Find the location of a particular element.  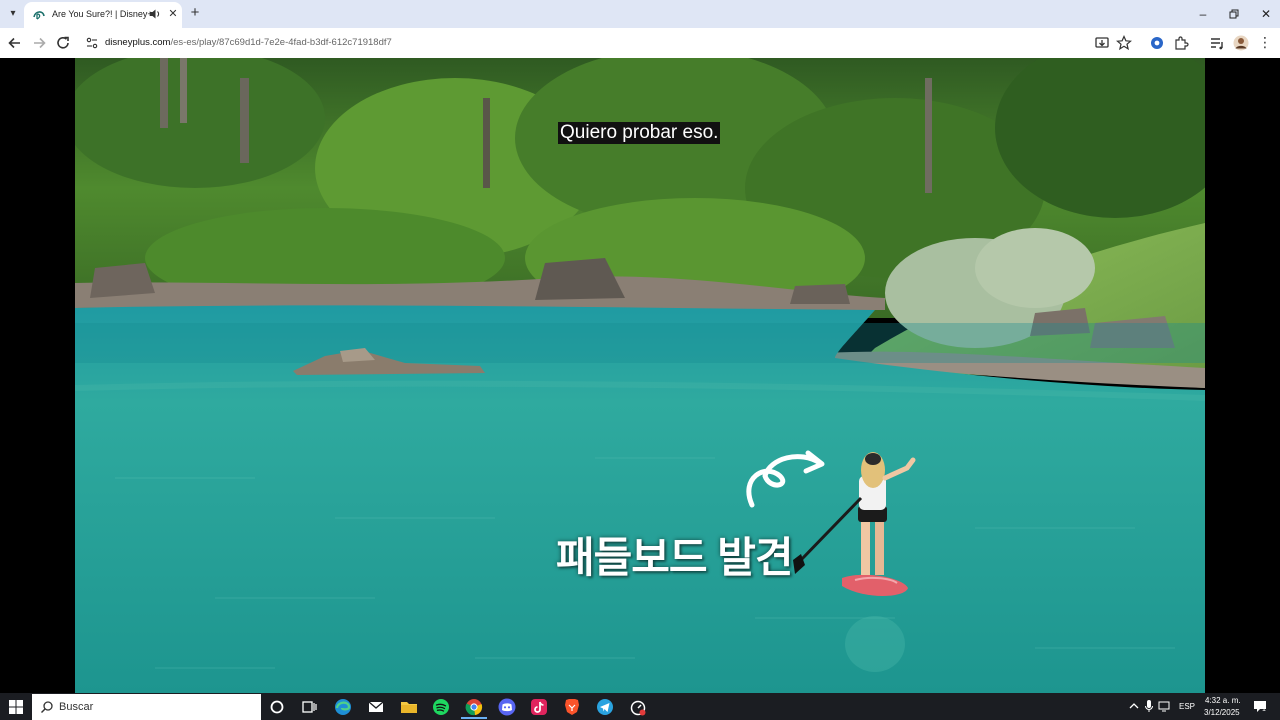

network-icon is located at coordinates (1165, 706).